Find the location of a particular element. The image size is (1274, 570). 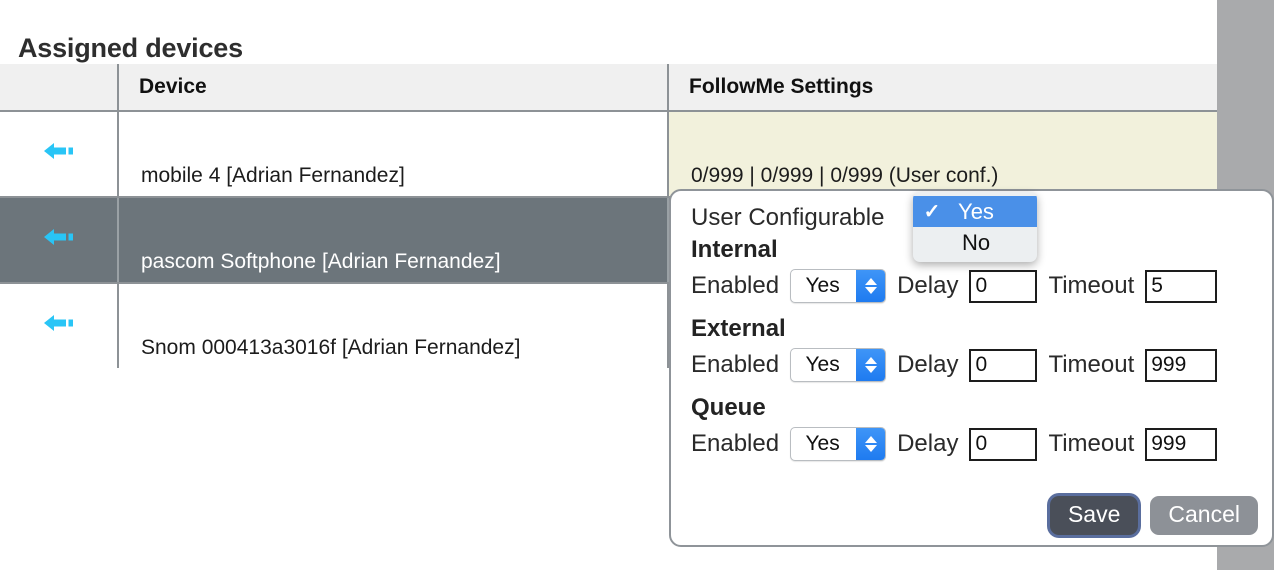

section-heading-external: External is located at coordinates (738, 328).